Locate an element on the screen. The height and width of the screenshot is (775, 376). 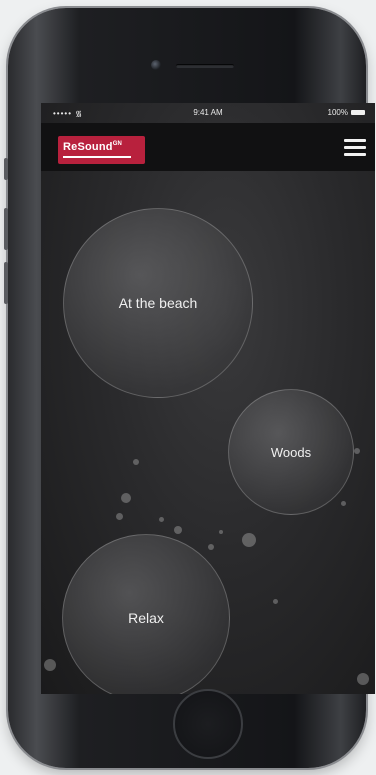
scene-bubble-woods: Woods is located at coordinates (291, 452).